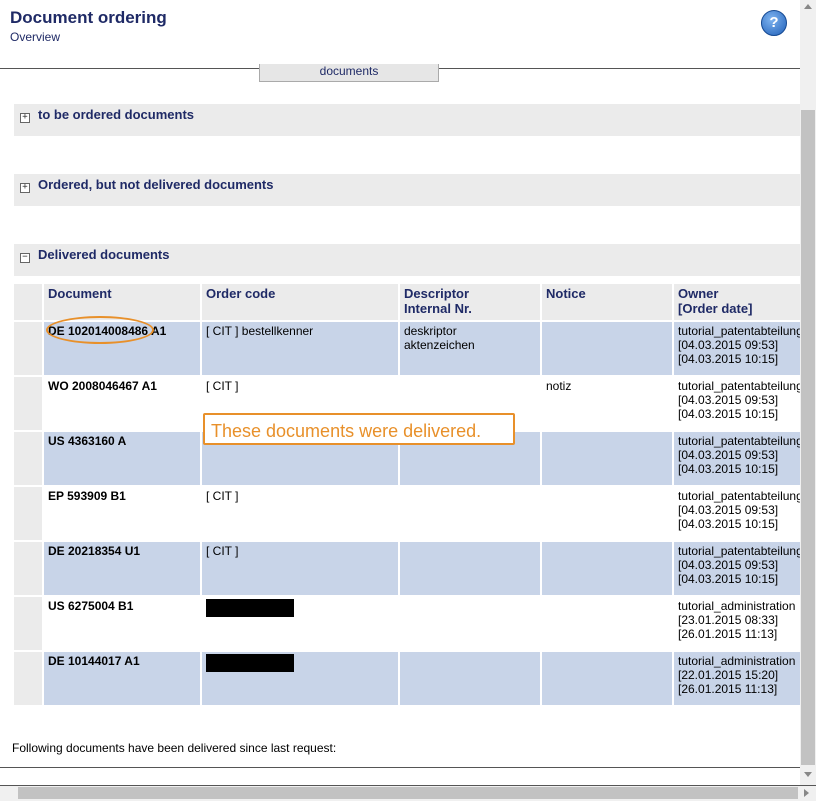 This screenshot has width=816, height=801. I want to click on descriptor: deskriptor, so click(430, 331).